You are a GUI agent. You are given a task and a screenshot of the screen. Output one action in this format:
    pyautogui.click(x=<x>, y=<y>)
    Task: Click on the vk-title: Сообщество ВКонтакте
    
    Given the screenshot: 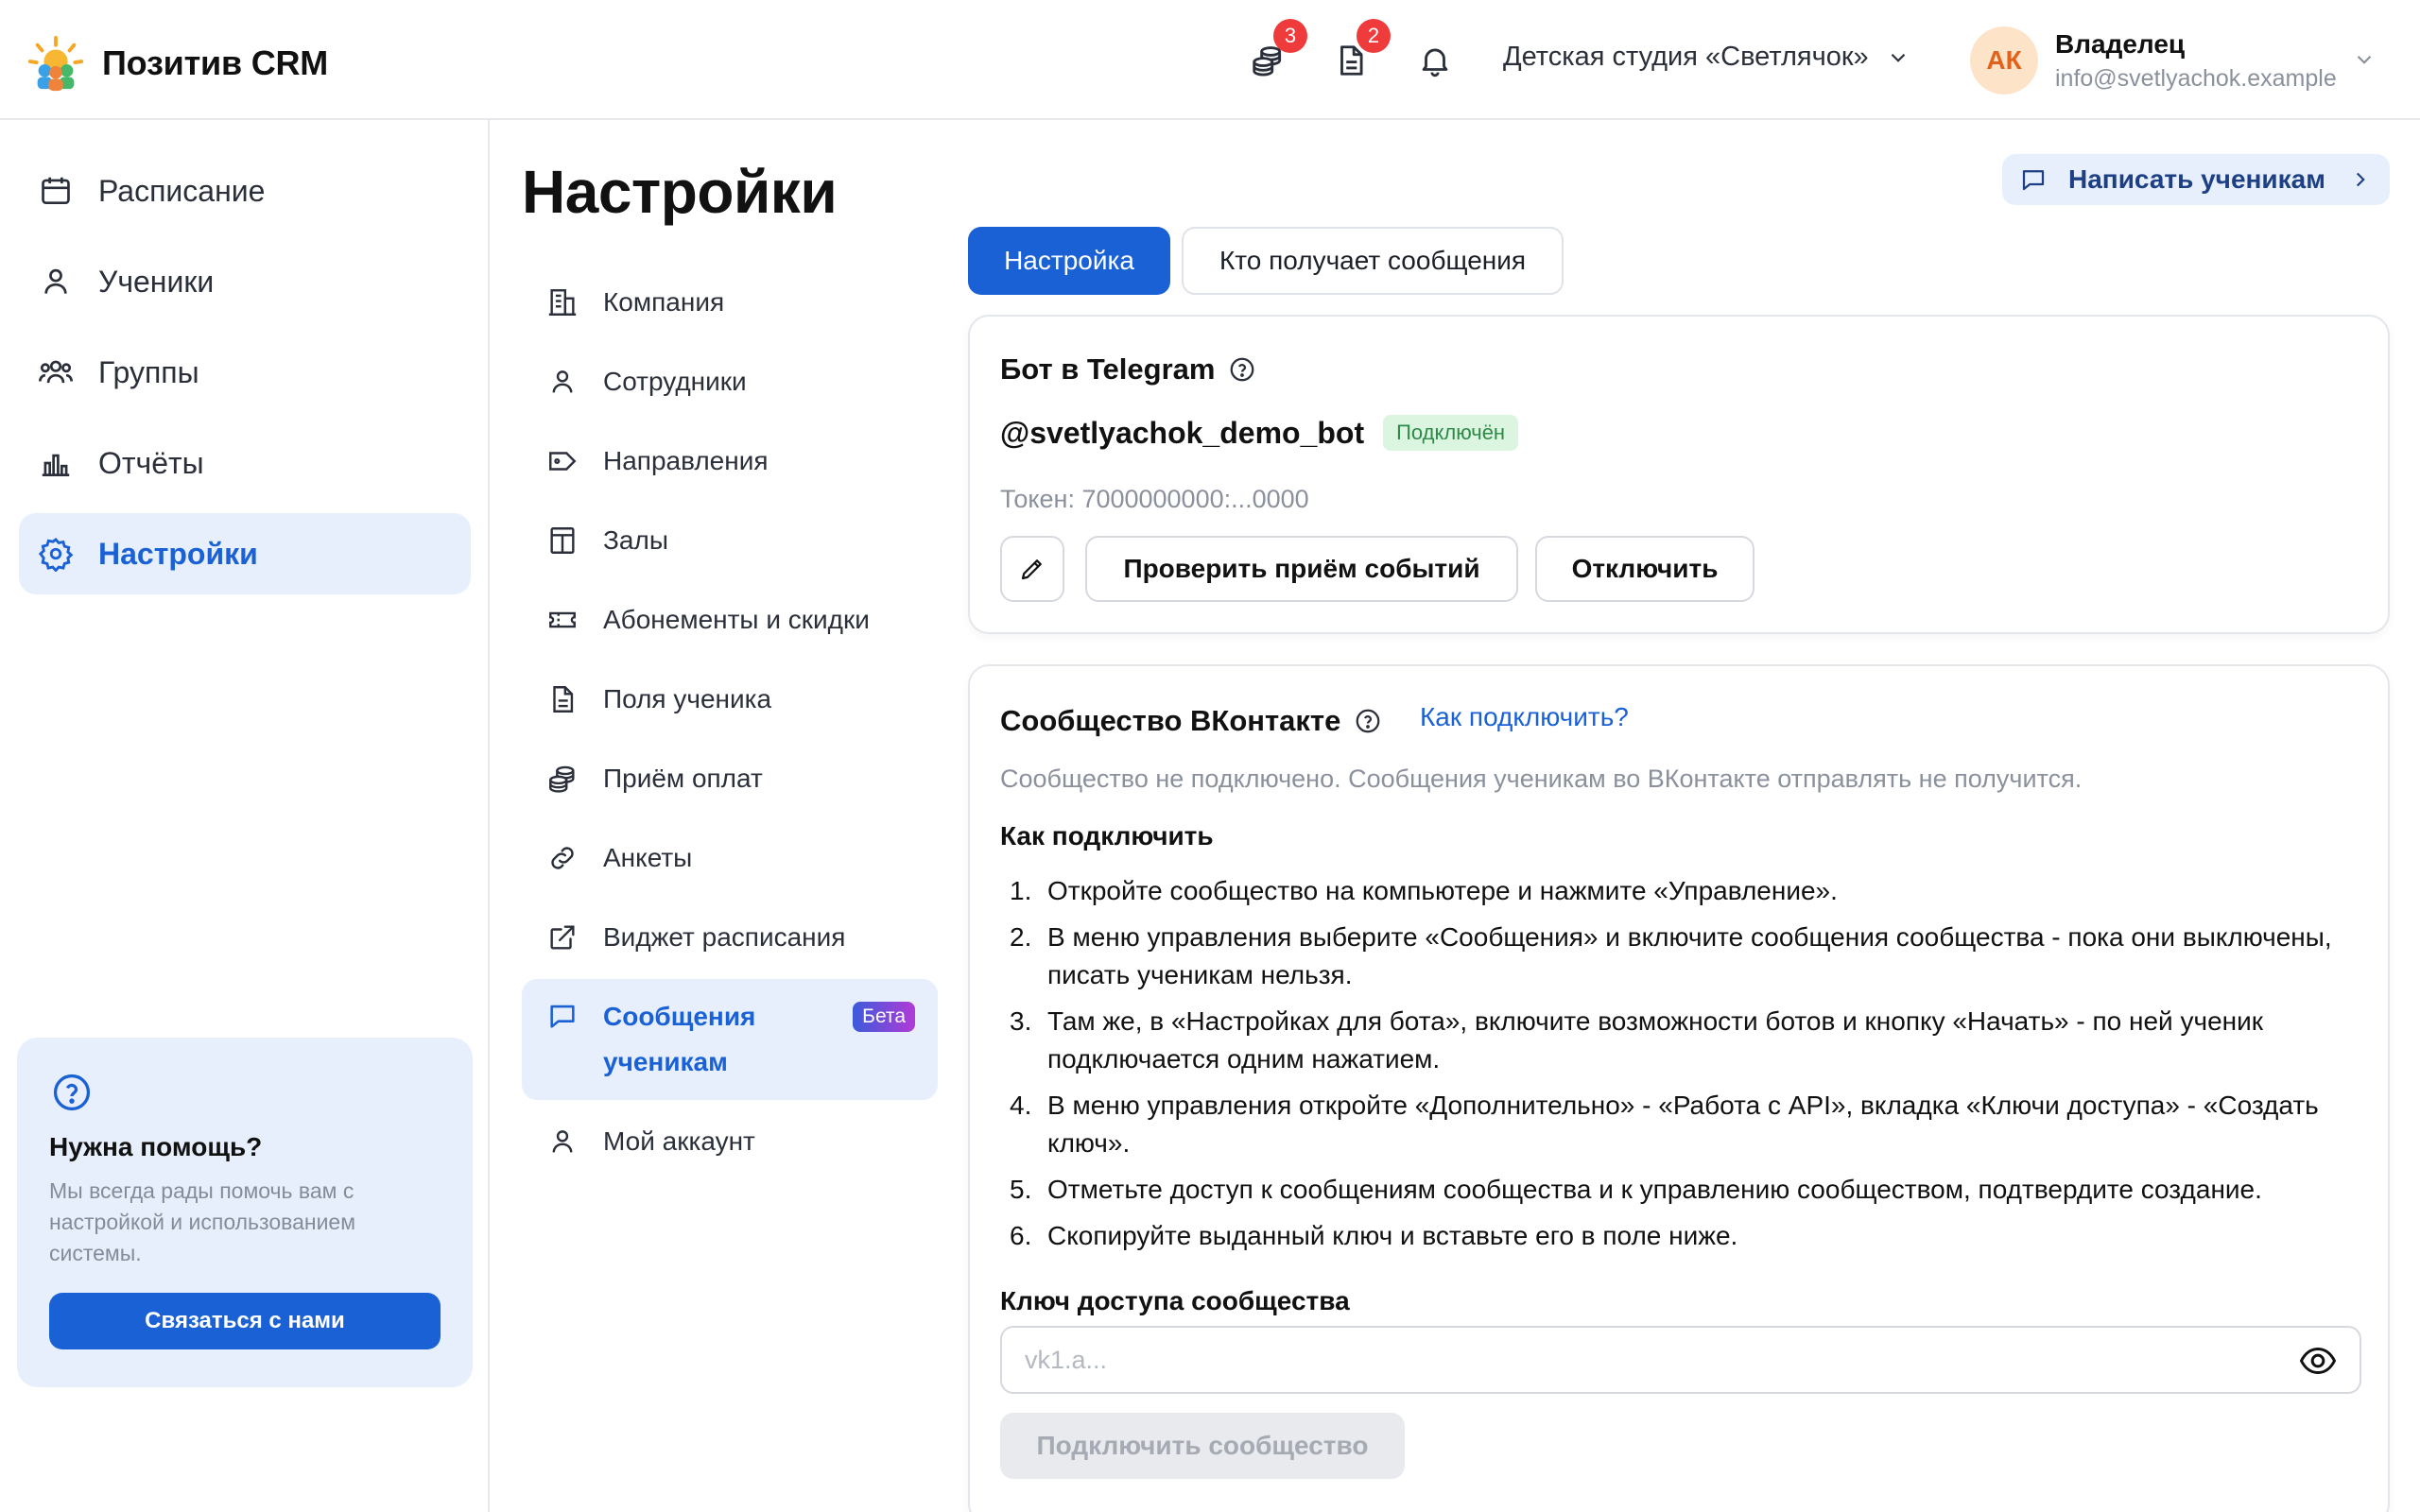 What is the action you would take?
    pyautogui.click(x=1170, y=720)
    